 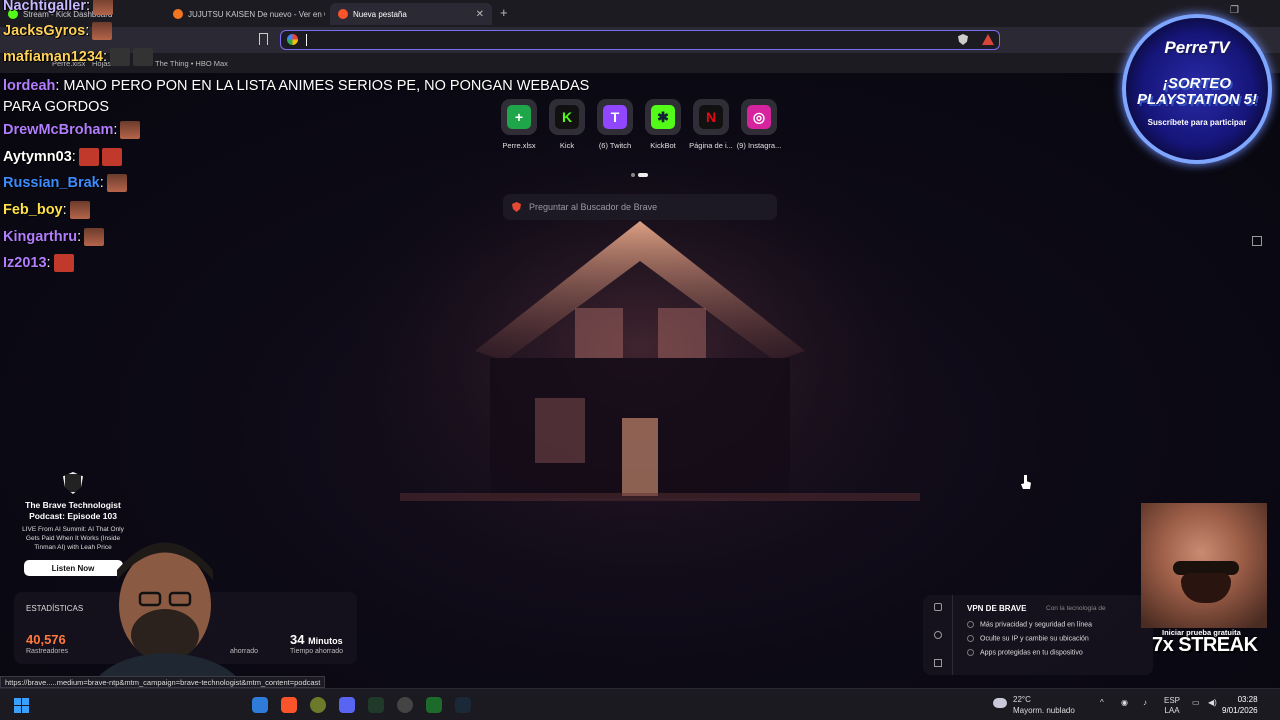 I want to click on brave-icon, so click(x=343, y=14).